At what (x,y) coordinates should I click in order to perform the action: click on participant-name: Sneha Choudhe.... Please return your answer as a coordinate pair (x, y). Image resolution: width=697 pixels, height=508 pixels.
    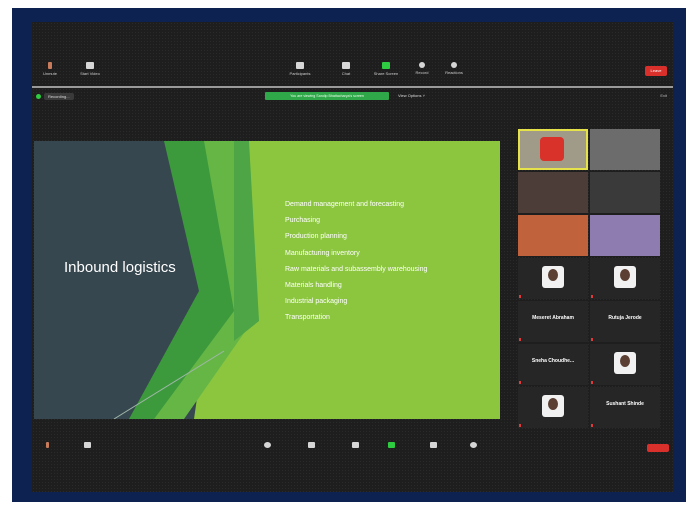
    Looking at the image, I should click on (553, 361).